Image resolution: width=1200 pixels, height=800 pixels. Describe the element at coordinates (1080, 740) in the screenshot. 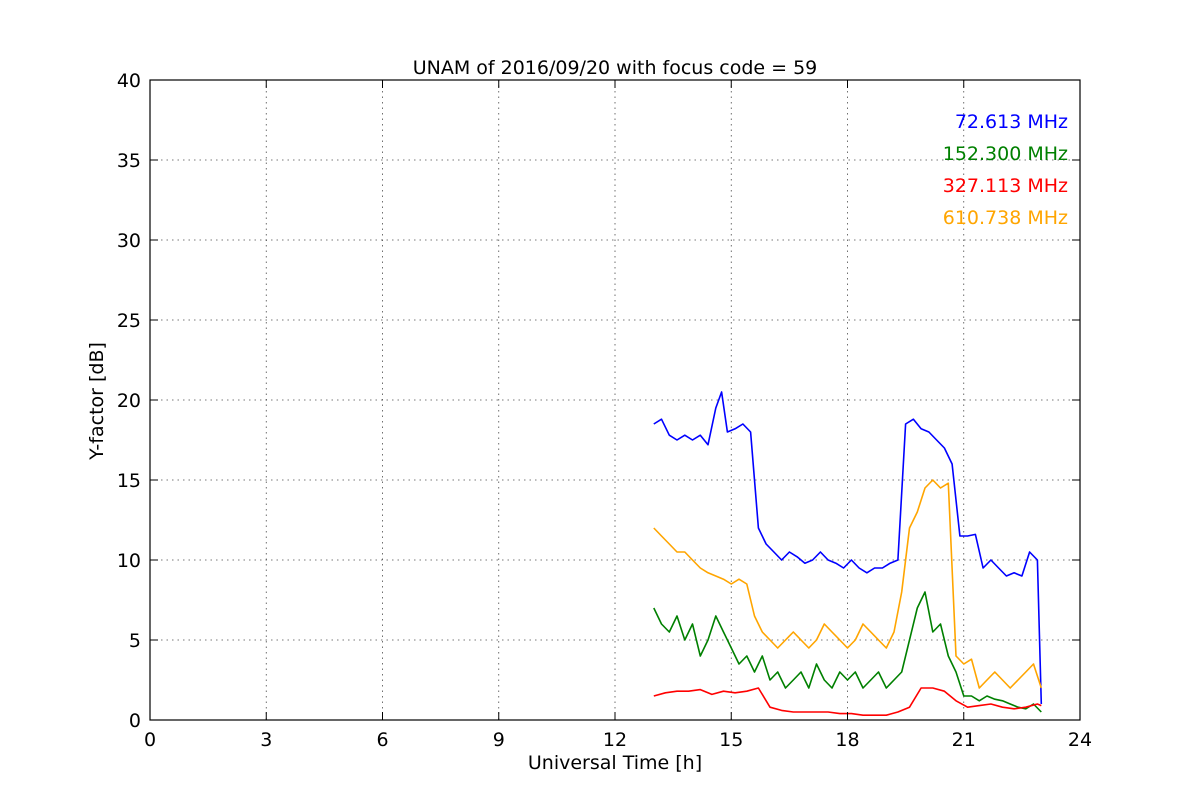

I see `x-tick-label: 24` at that location.